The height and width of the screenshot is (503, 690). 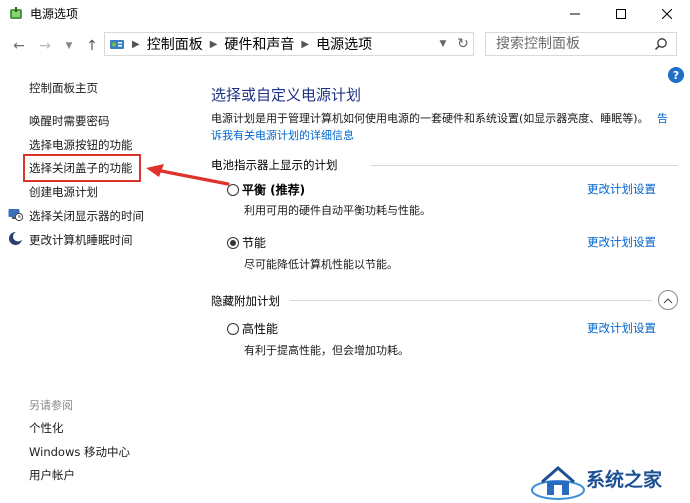 I want to click on control-panel-home-link: 控制面板主页, so click(x=63, y=88).